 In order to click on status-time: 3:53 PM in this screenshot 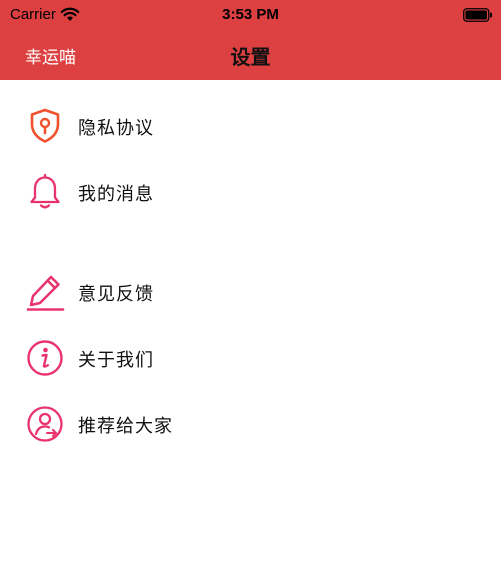, I will do `click(250, 14)`.